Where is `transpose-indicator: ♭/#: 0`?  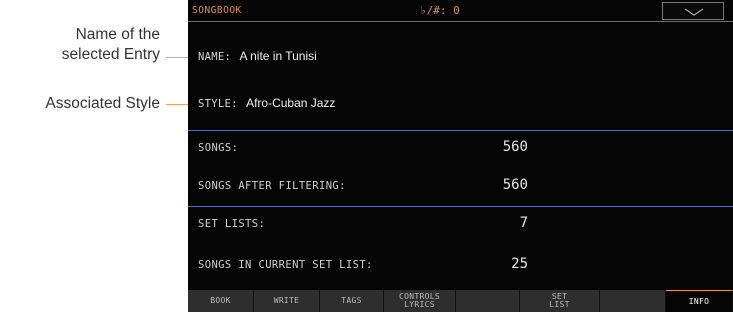
transpose-indicator: ♭/#: 0 is located at coordinates (440, 10).